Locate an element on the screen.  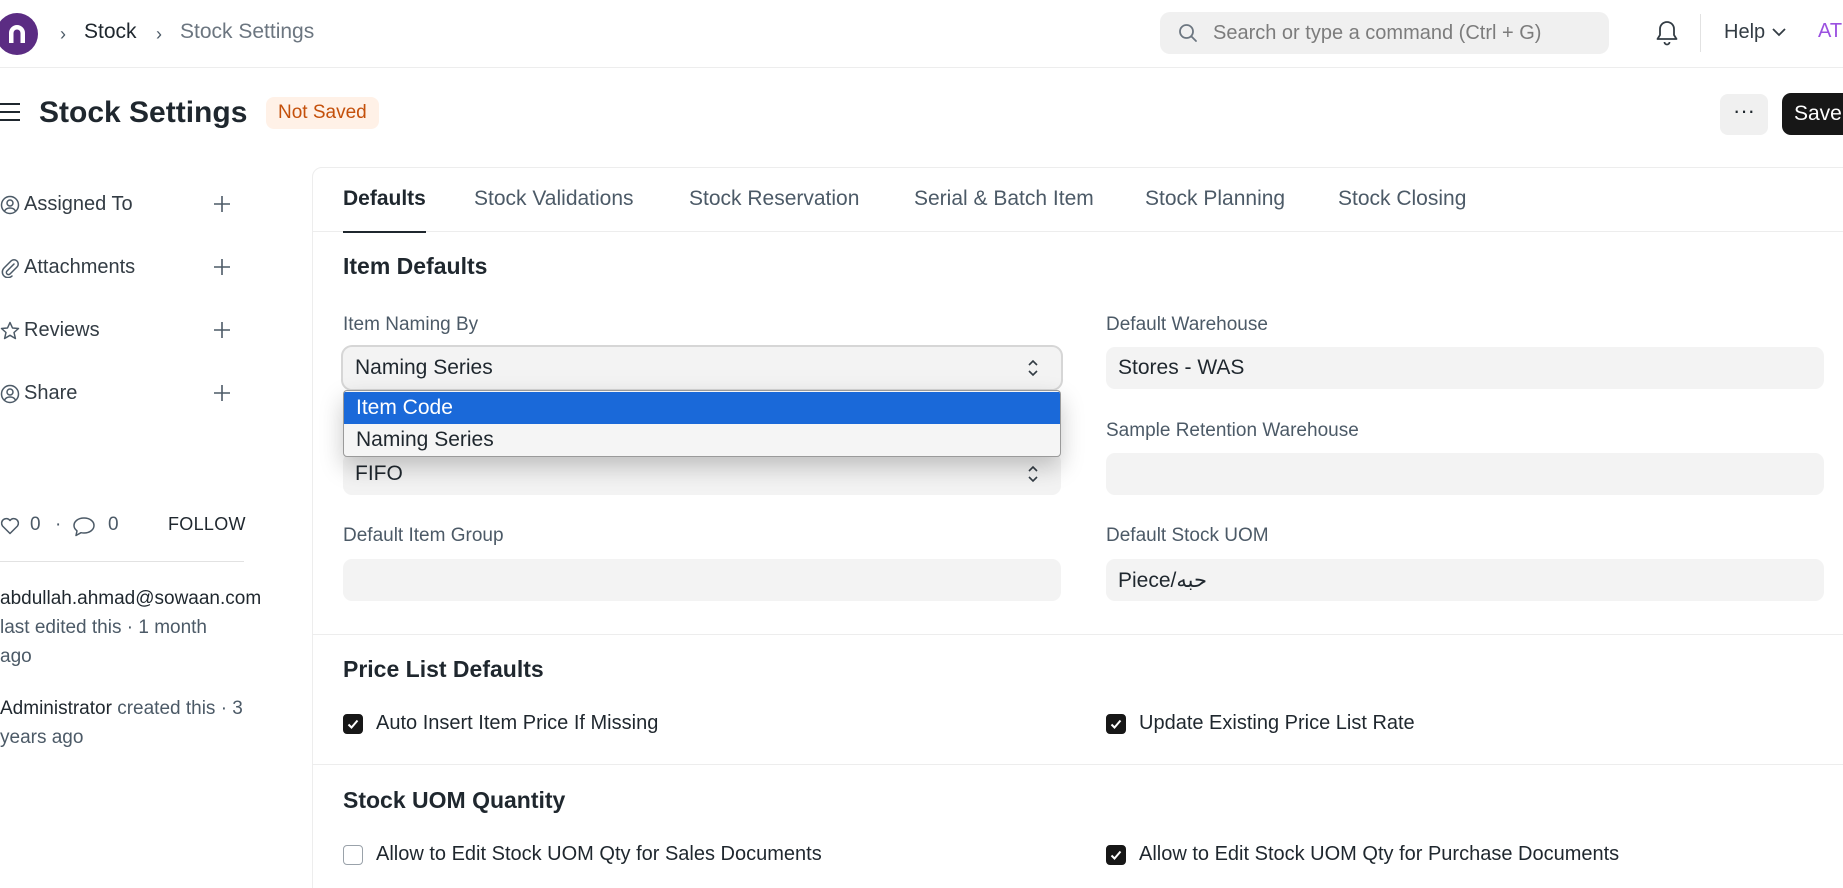
sidebar-divider is located at coordinates (122, 561).